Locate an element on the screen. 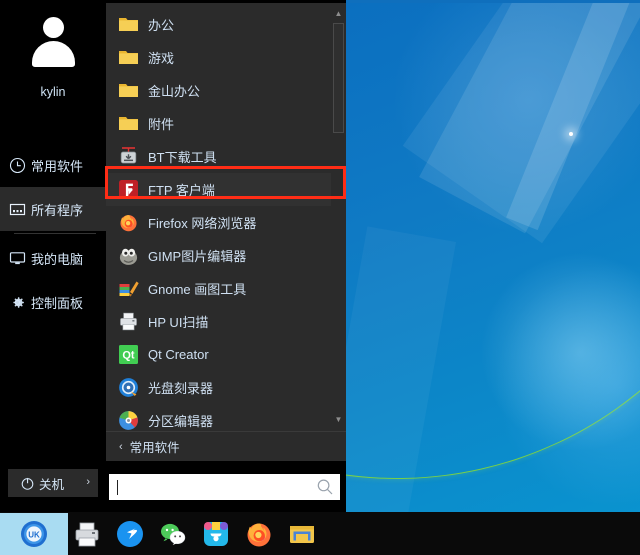 The width and height of the screenshot is (640, 555). transmission-icon is located at coordinates (128, 156).